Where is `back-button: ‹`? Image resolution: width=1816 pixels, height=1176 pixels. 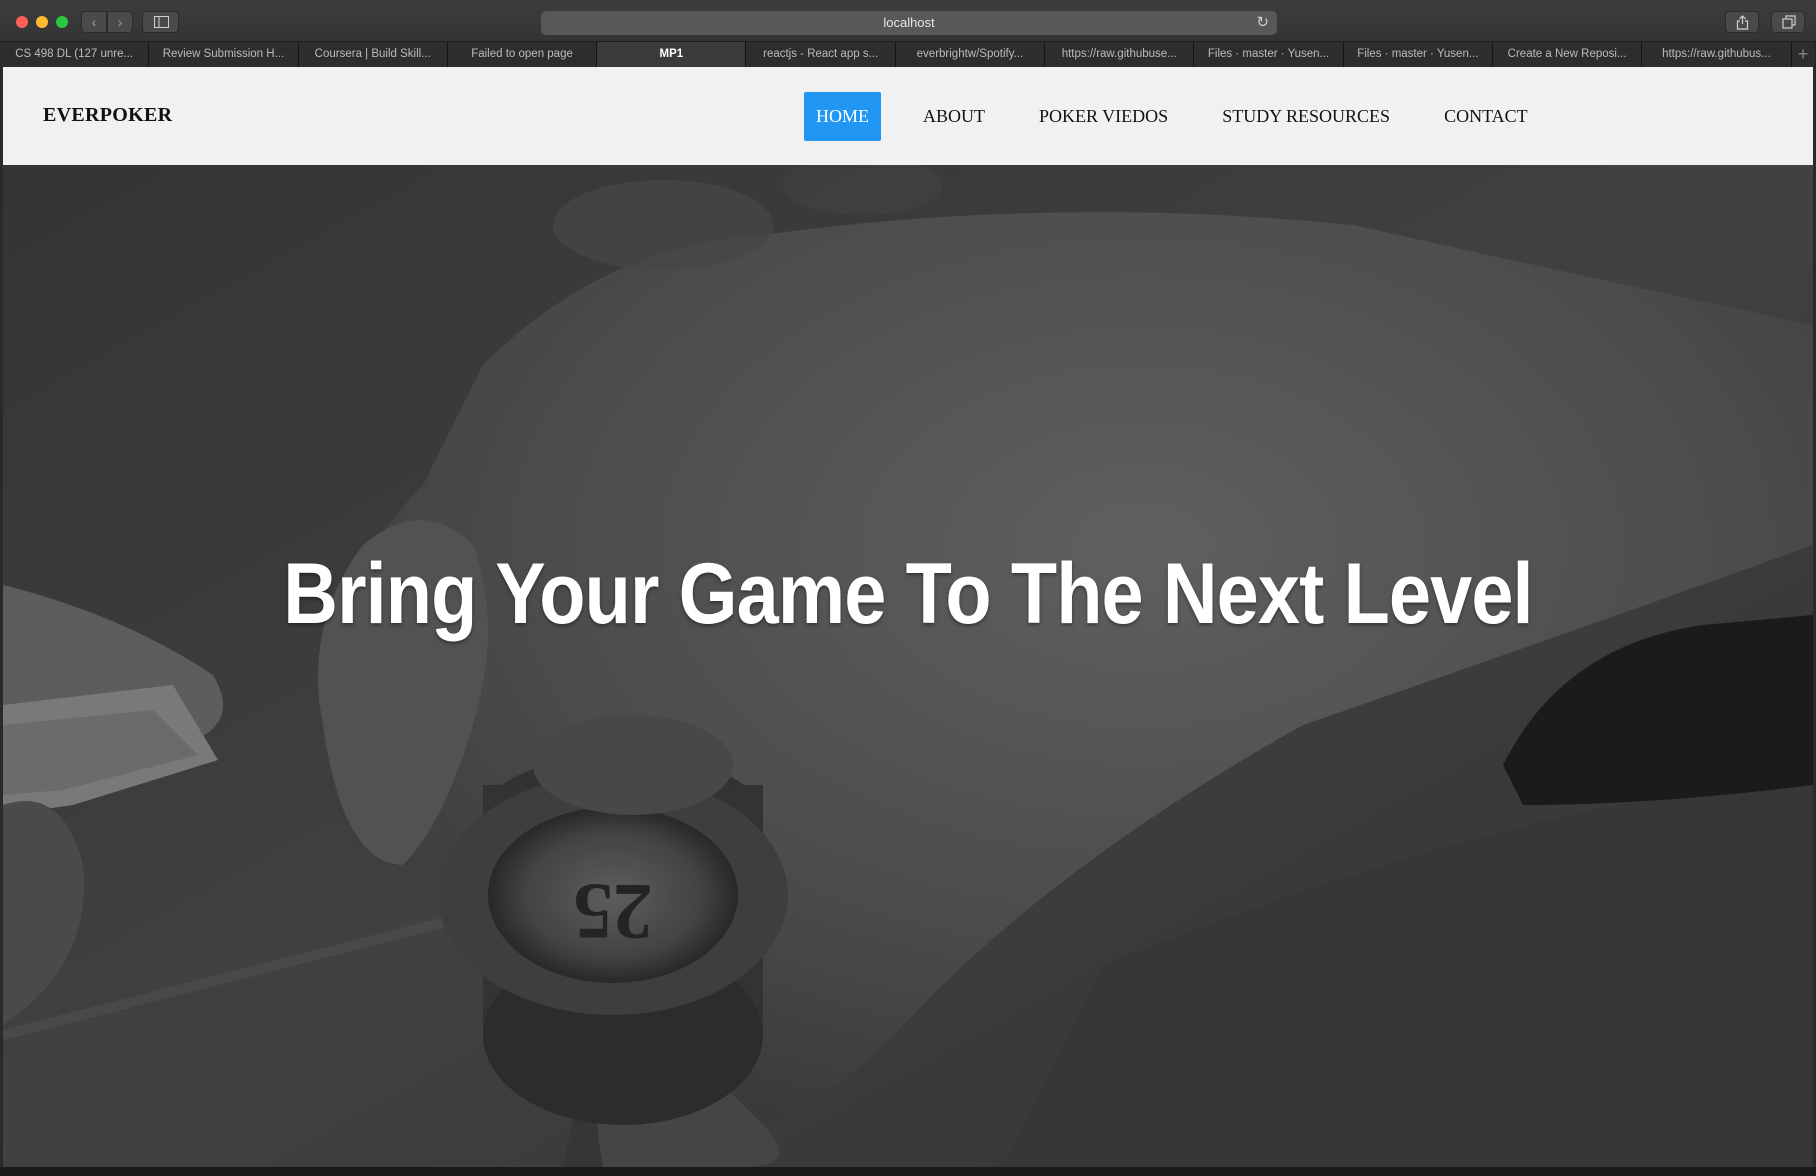 back-button: ‹ is located at coordinates (94, 22).